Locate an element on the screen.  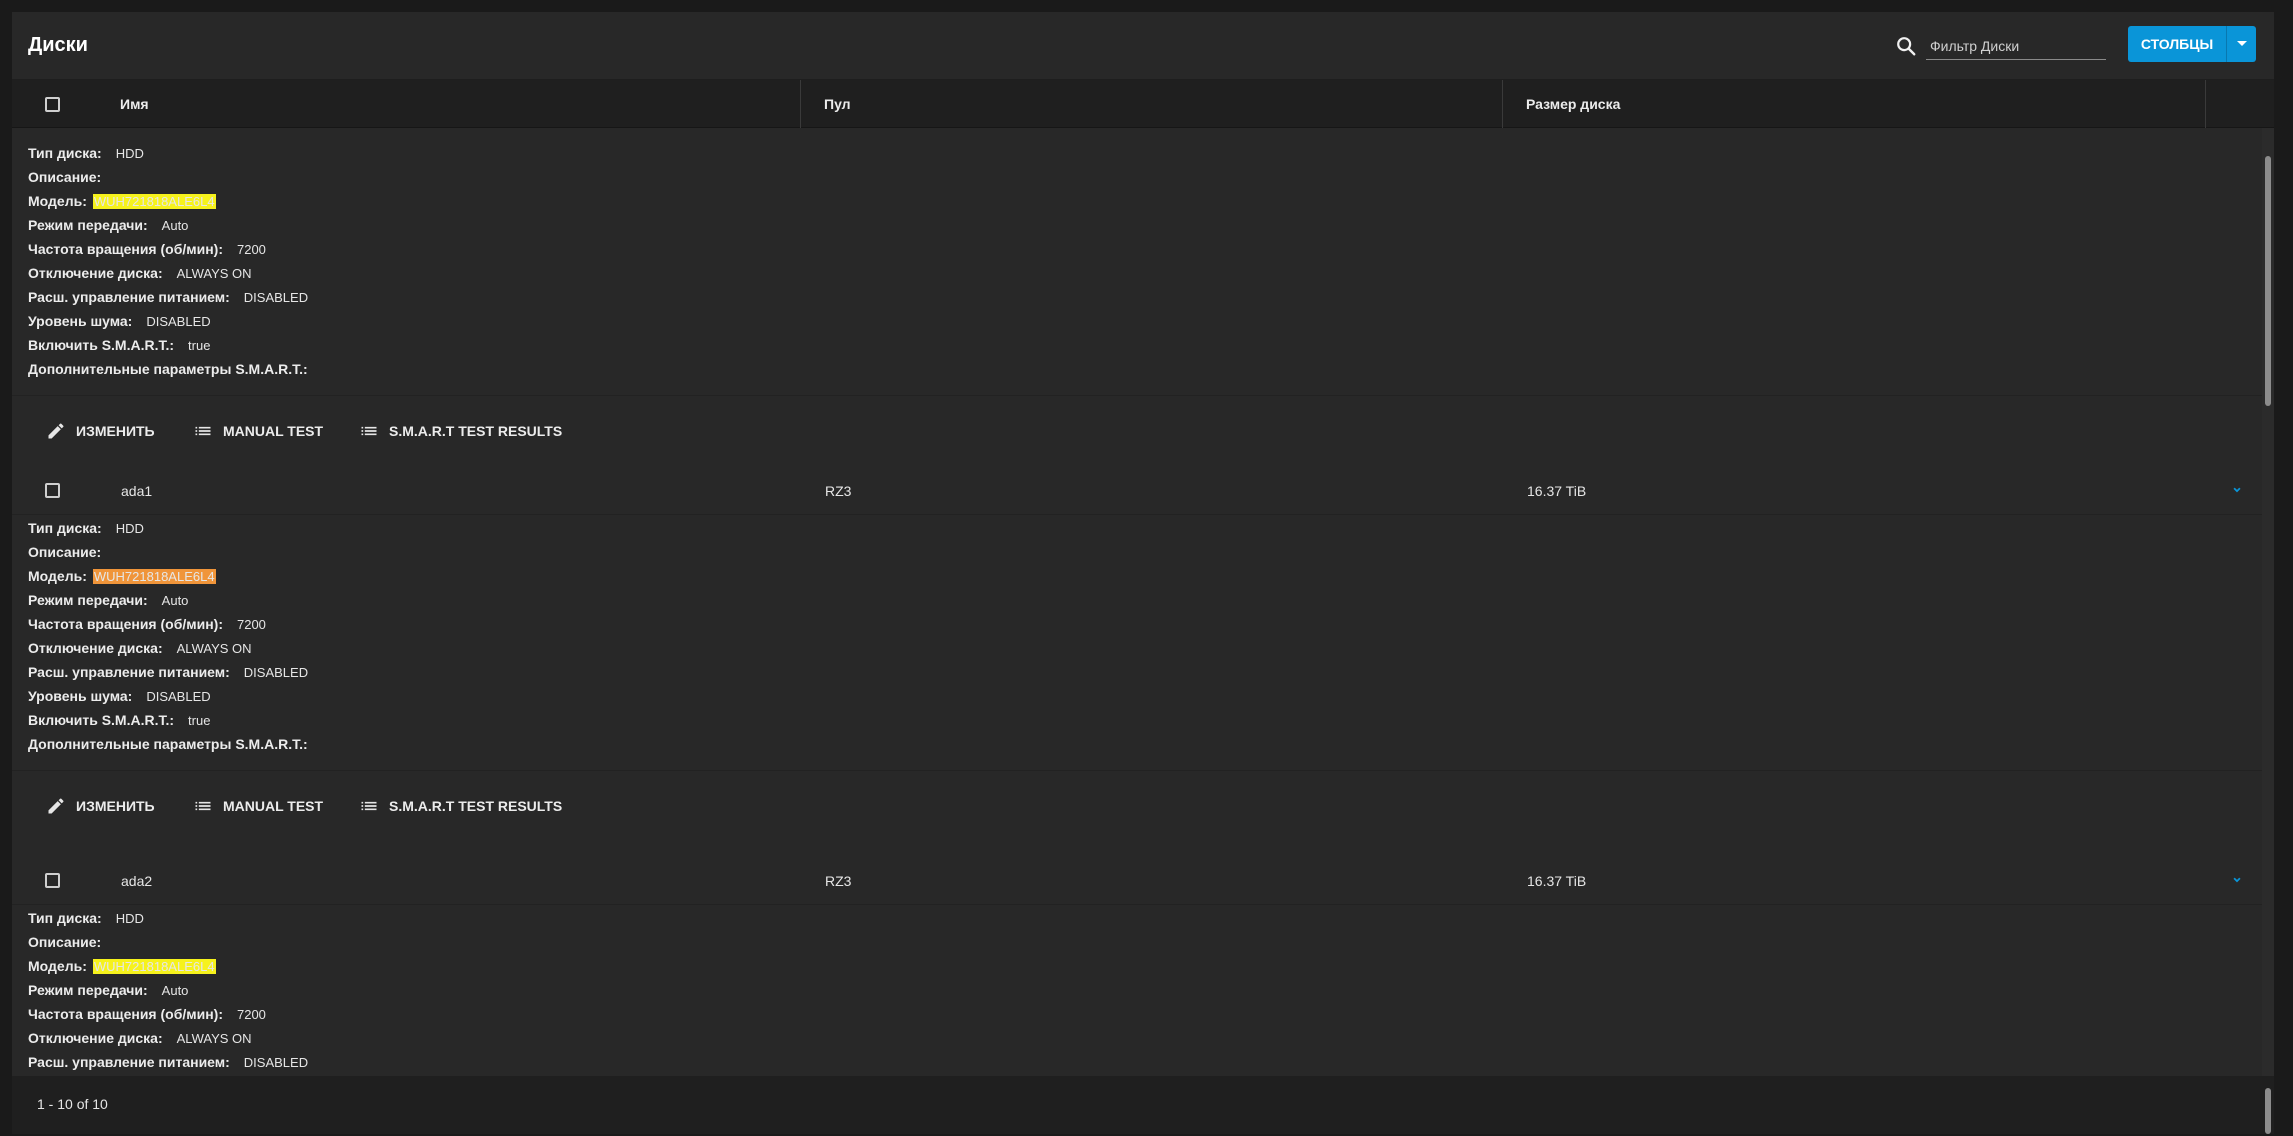
columns-button-label: СТОЛБЦЫ is located at coordinates (2177, 44).